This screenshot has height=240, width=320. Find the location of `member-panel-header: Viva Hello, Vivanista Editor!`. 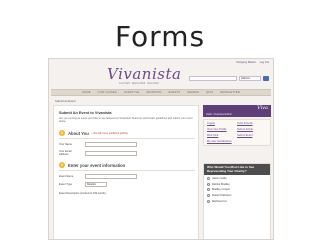

member-panel-header: Viva Hello, Vivanista Editor! is located at coordinates (237, 111).